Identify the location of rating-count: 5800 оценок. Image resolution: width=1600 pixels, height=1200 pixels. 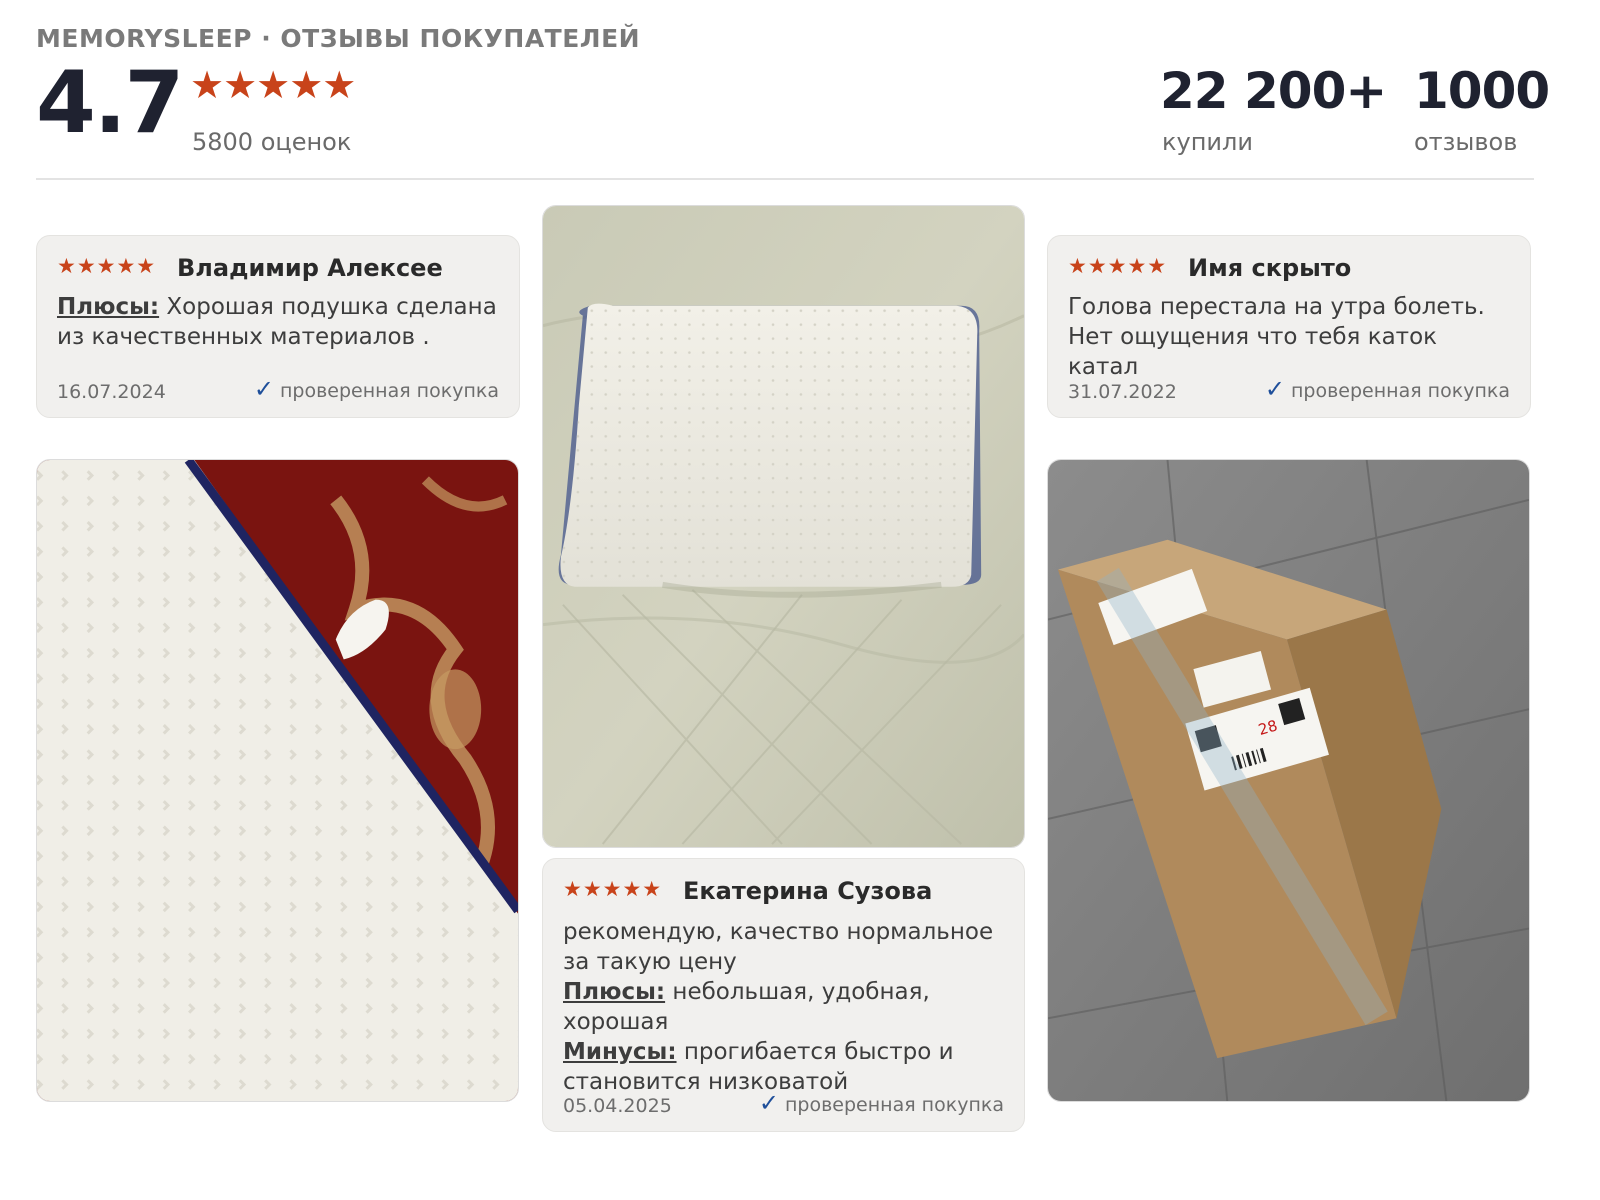
(272, 142).